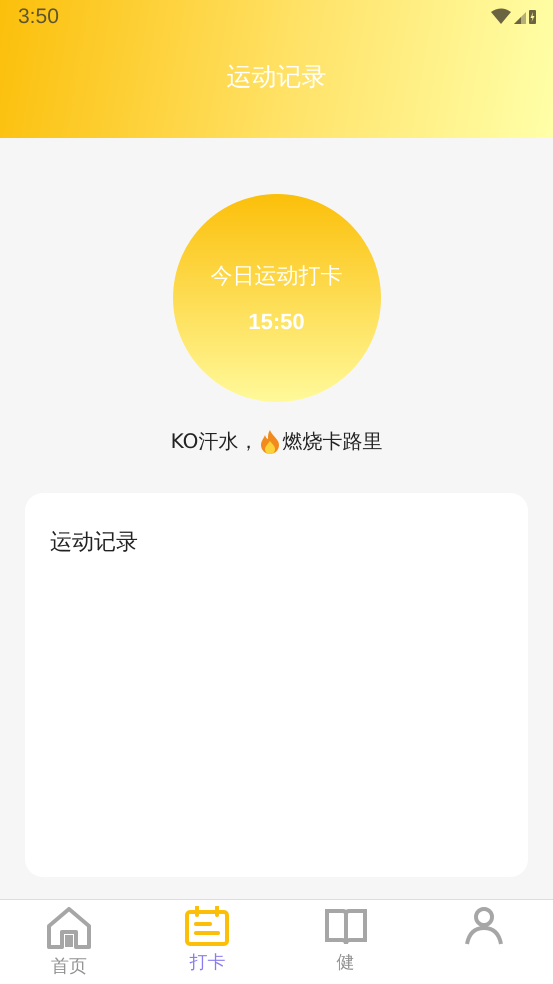 The height and width of the screenshot is (984, 553). Describe the element at coordinates (346, 926) in the screenshot. I see `book-icon` at that location.